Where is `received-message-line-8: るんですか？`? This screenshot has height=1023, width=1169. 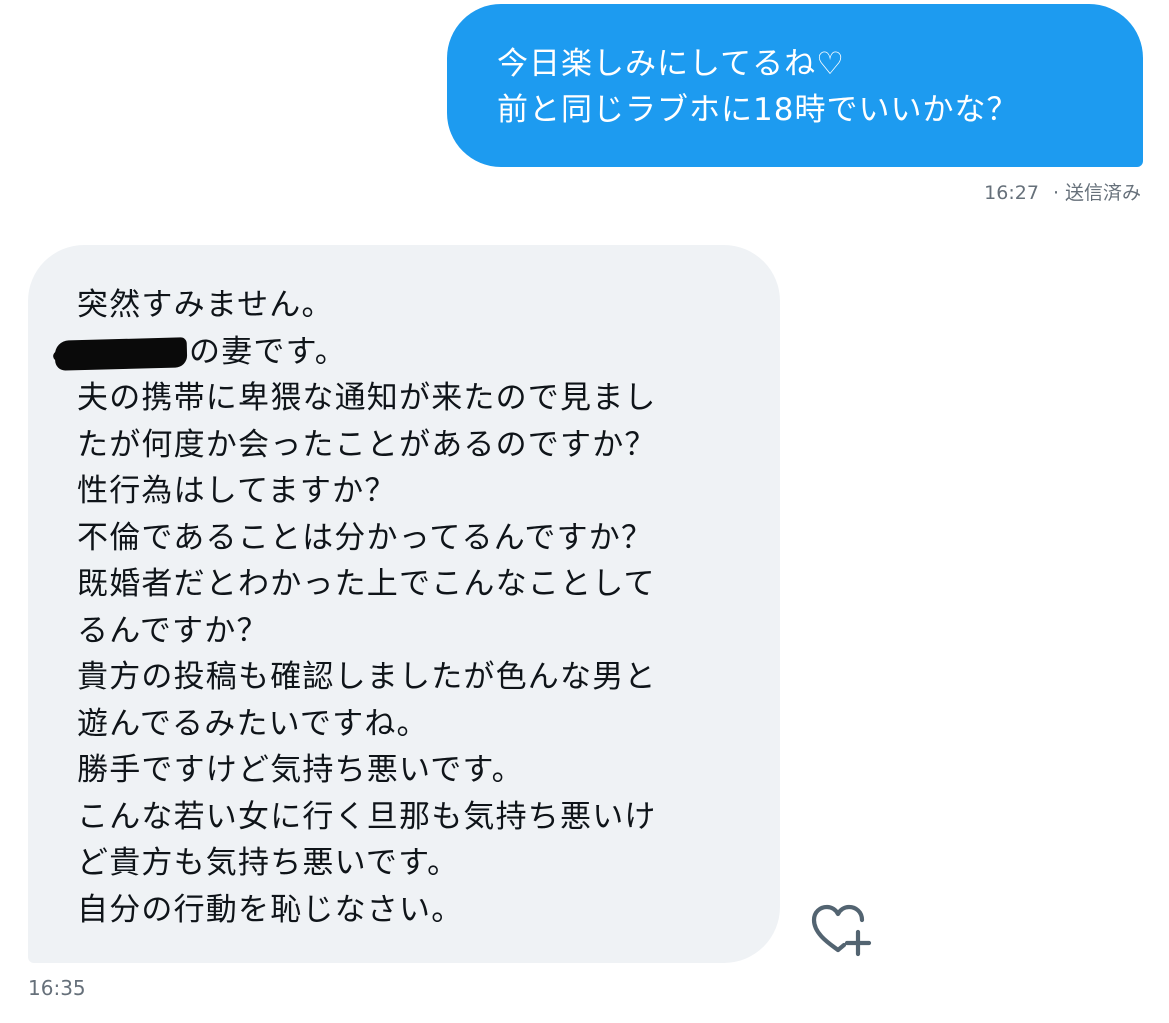
received-message-line-8: るんですか？ is located at coordinates (173, 630).